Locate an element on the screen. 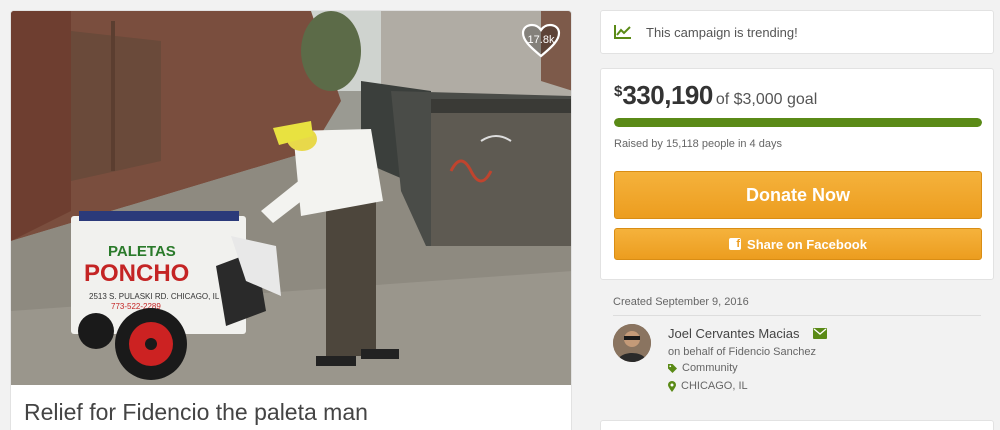 This screenshot has width=1000, height=430. trending-banner: This campaign is trending! is located at coordinates (797, 32).